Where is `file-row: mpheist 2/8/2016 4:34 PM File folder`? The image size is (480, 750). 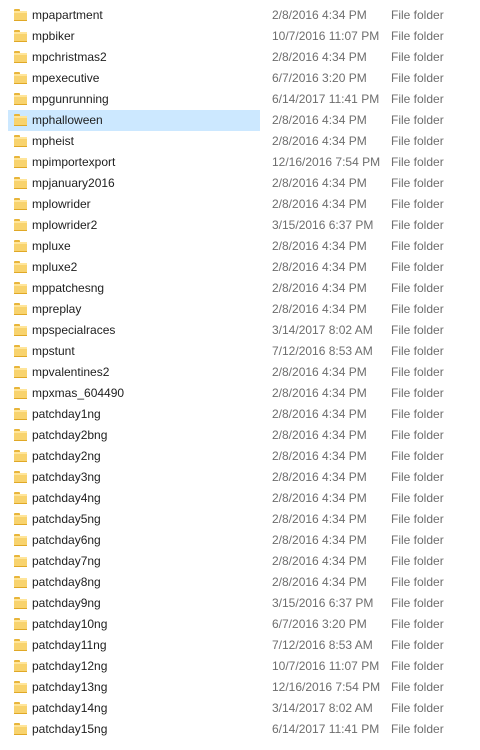 file-row: mpheist 2/8/2016 4:34 PM File folder is located at coordinates (240, 141).